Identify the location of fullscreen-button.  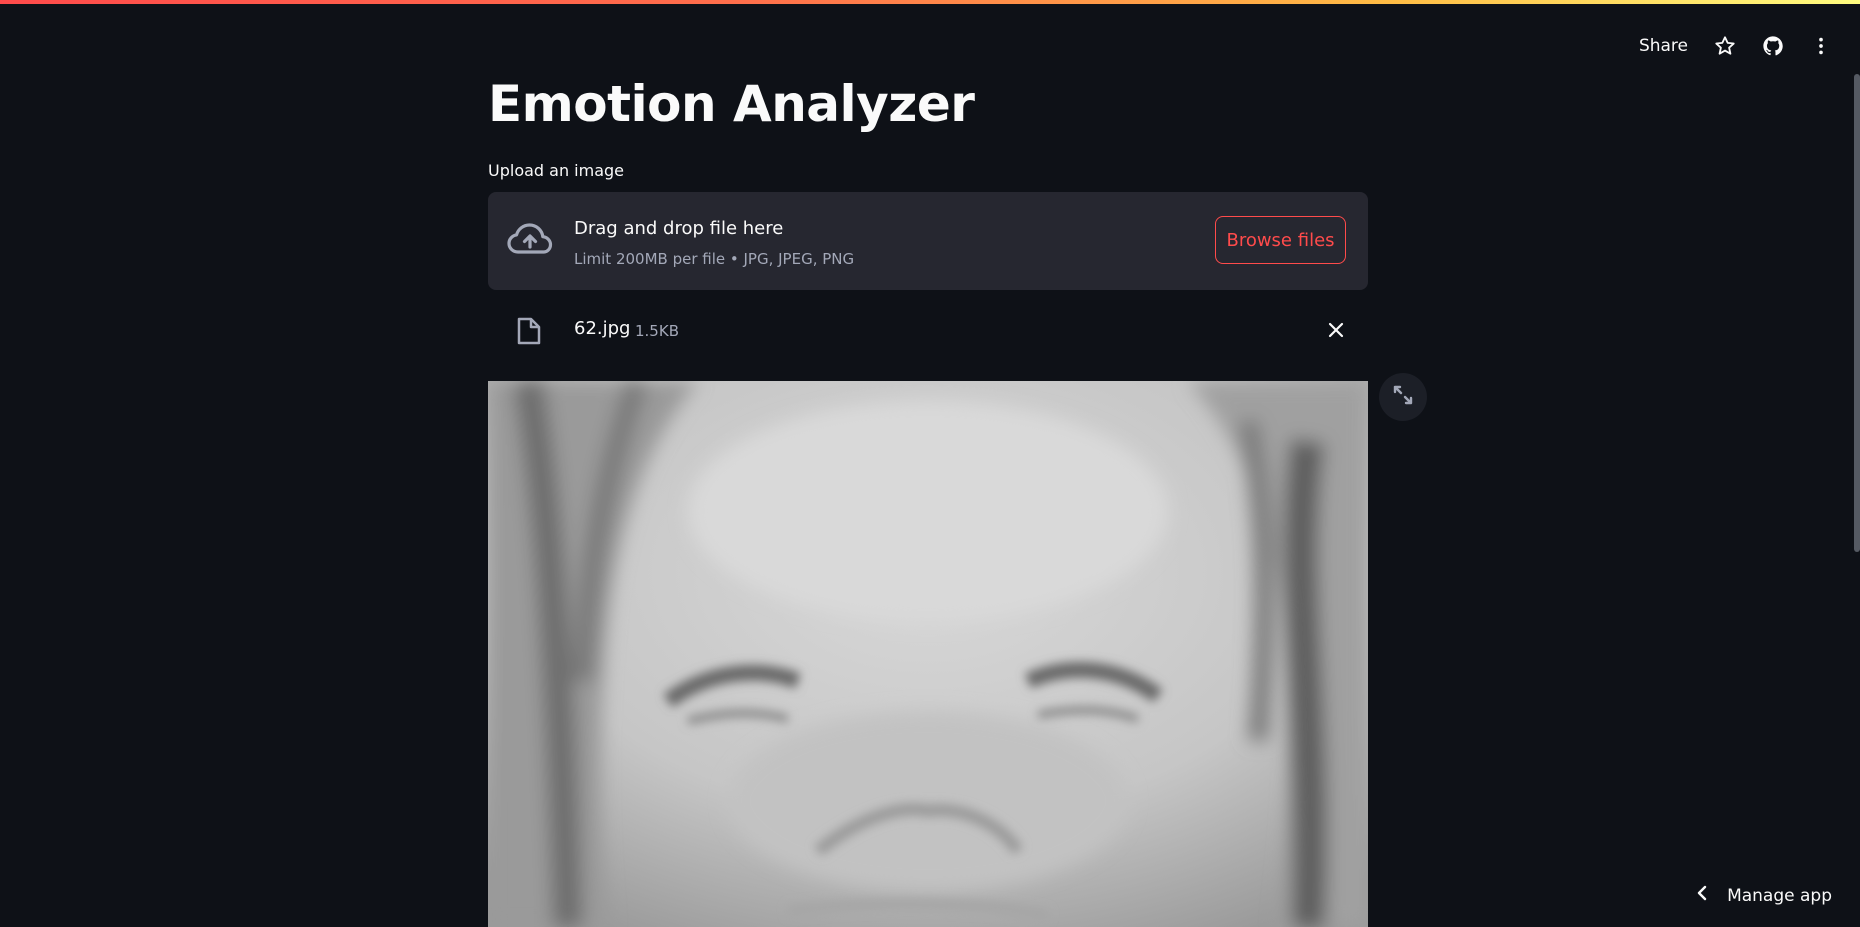
(1403, 397).